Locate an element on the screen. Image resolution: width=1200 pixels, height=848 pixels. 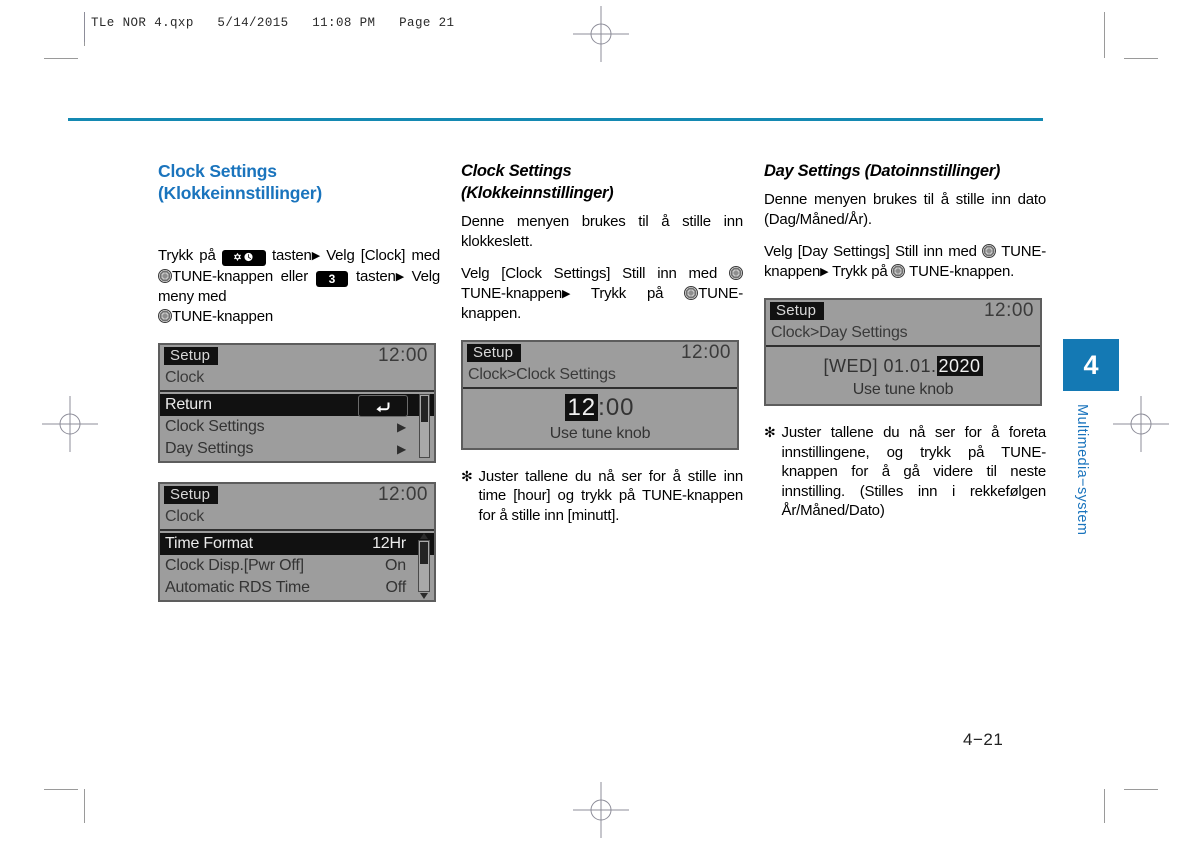
chapter-tab-label: Multimedia−system is located at coordinates (1082, 470).